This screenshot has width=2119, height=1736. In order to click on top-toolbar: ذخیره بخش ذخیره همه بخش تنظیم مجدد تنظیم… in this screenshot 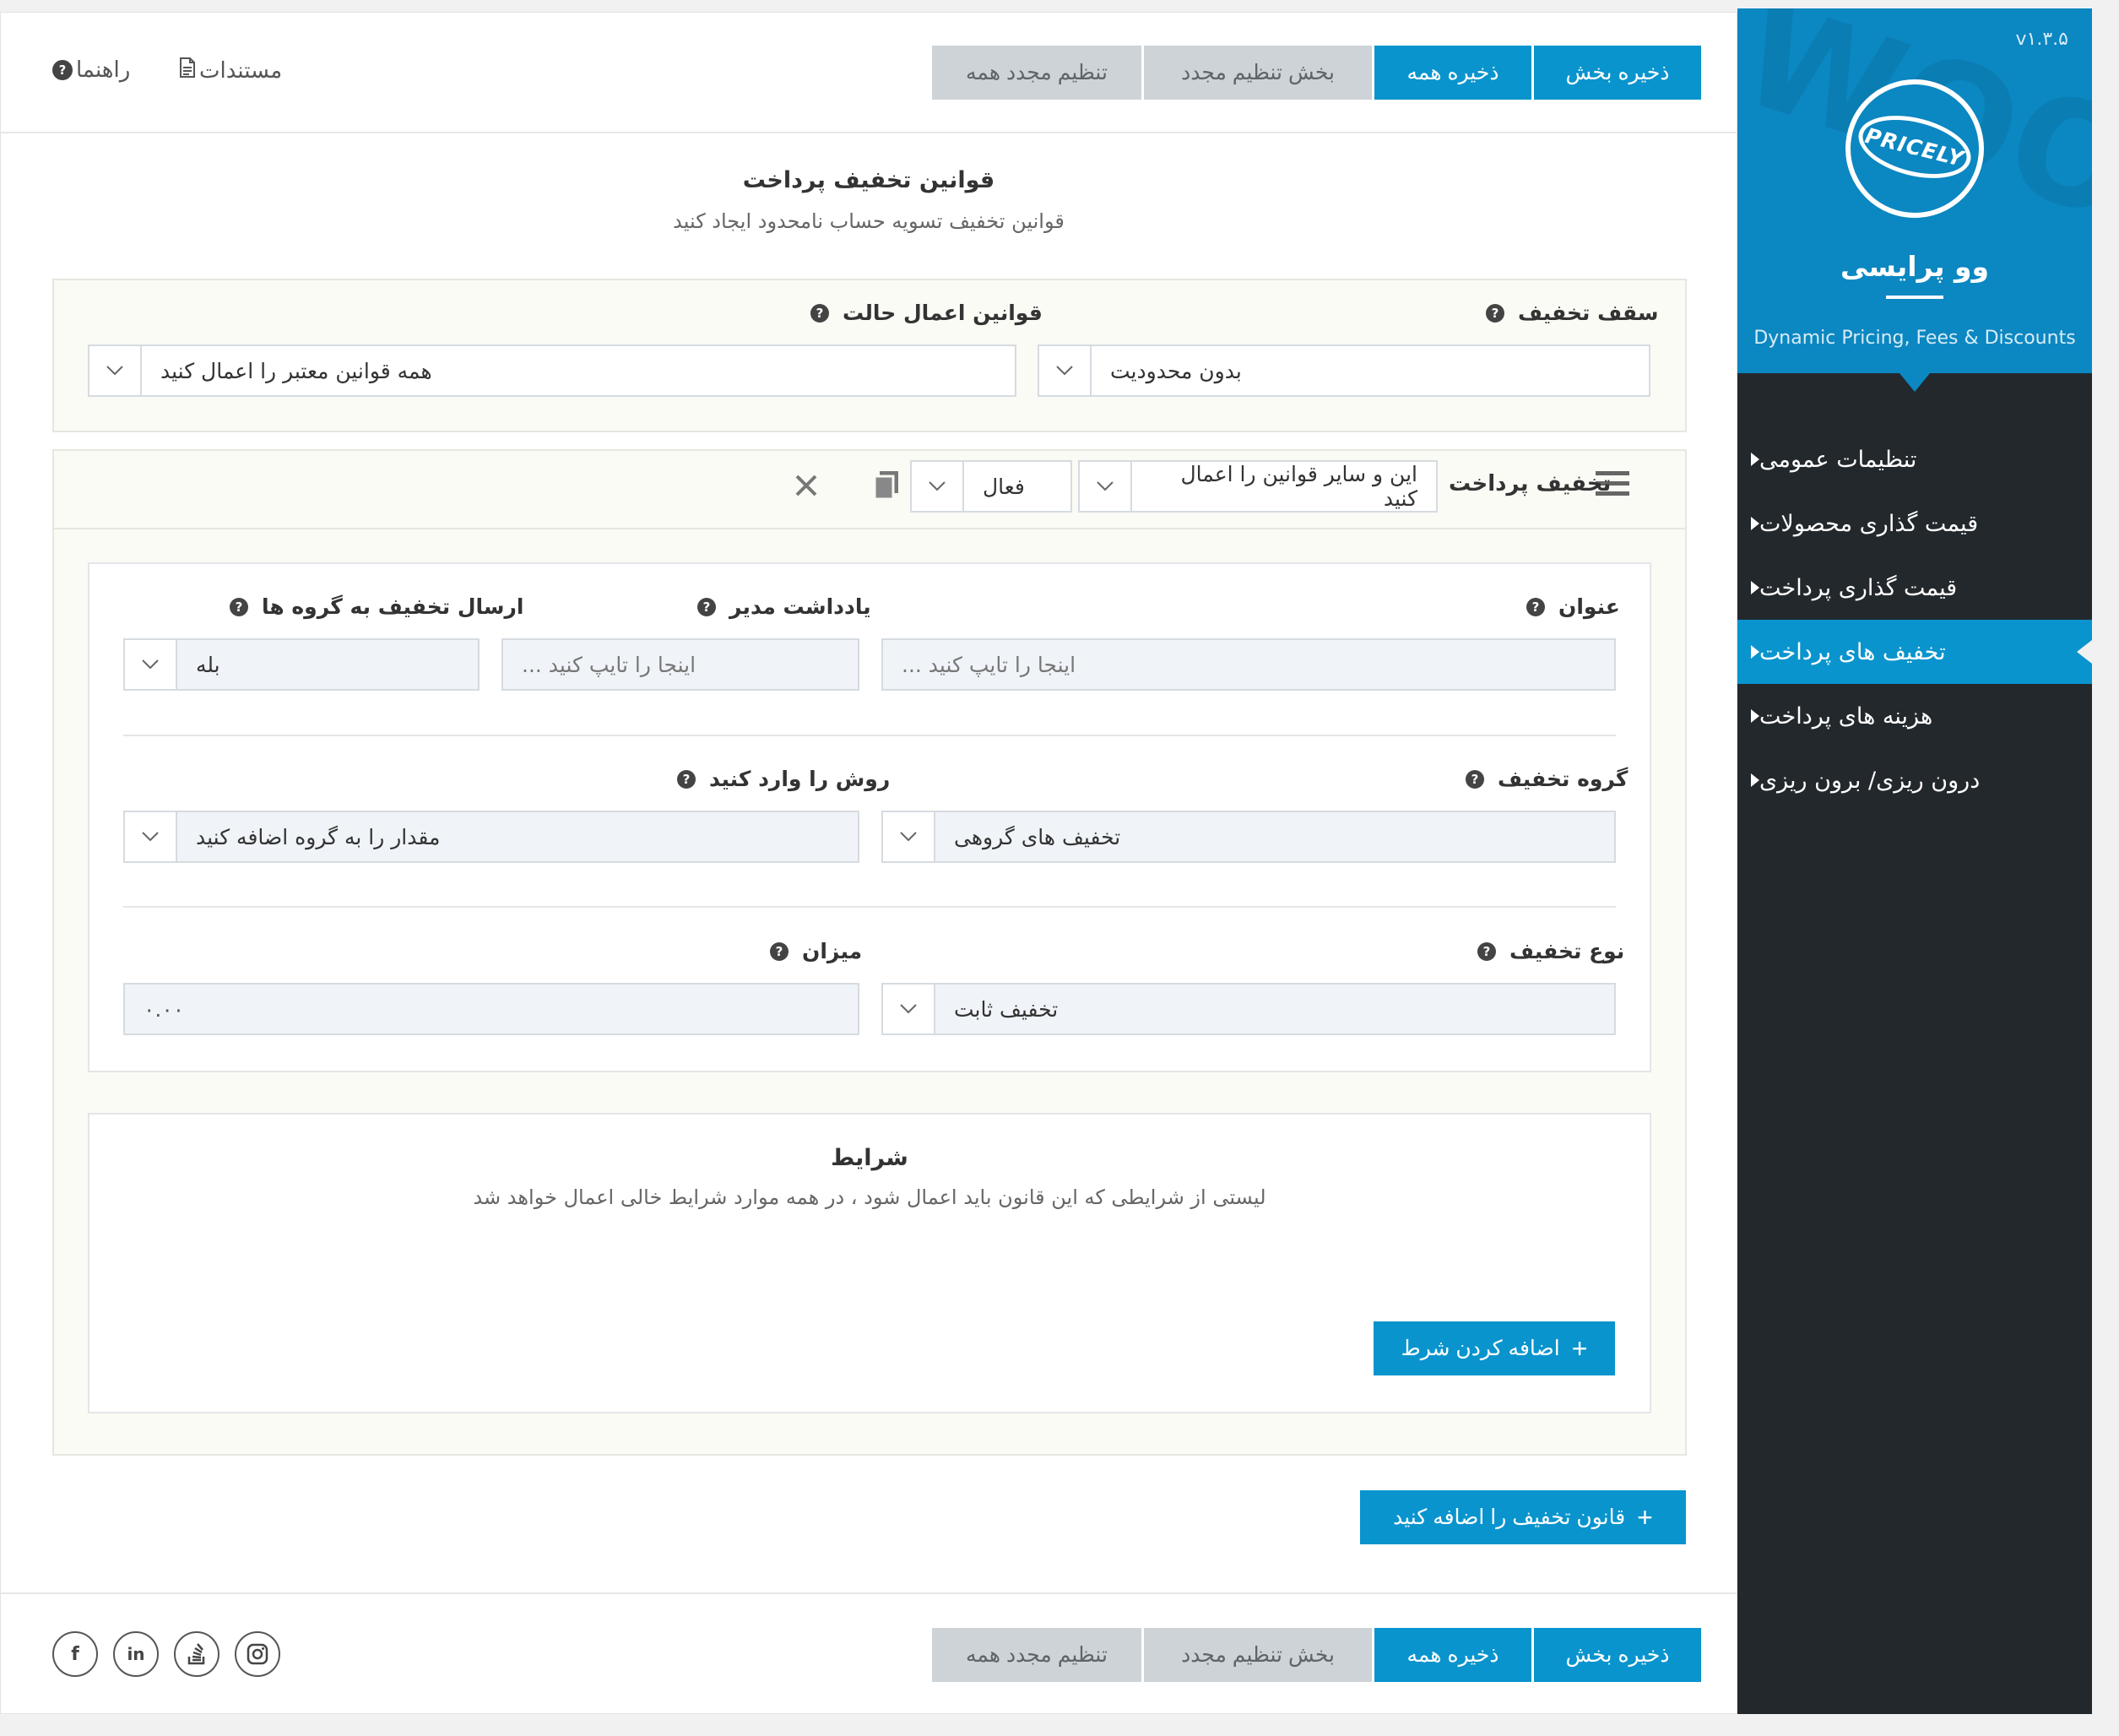, I will do `click(868, 72)`.